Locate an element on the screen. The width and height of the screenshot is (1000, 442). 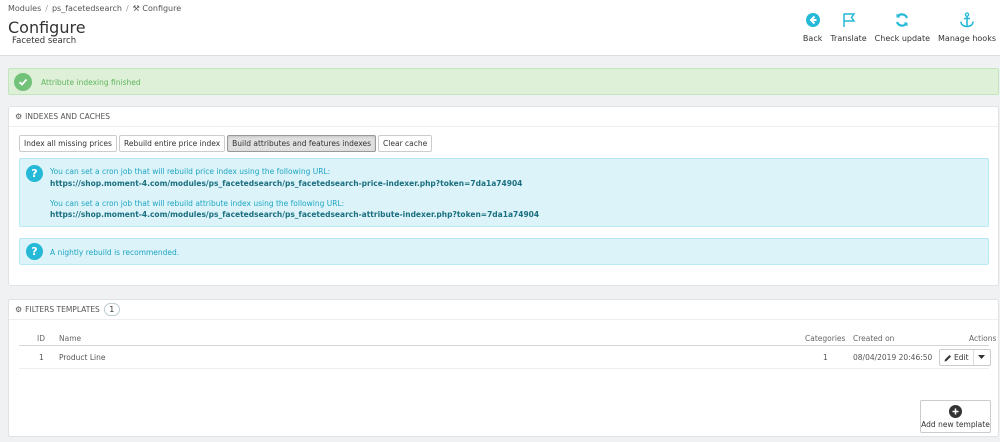
wrench-icon: ⚒ is located at coordinates (136, 8).